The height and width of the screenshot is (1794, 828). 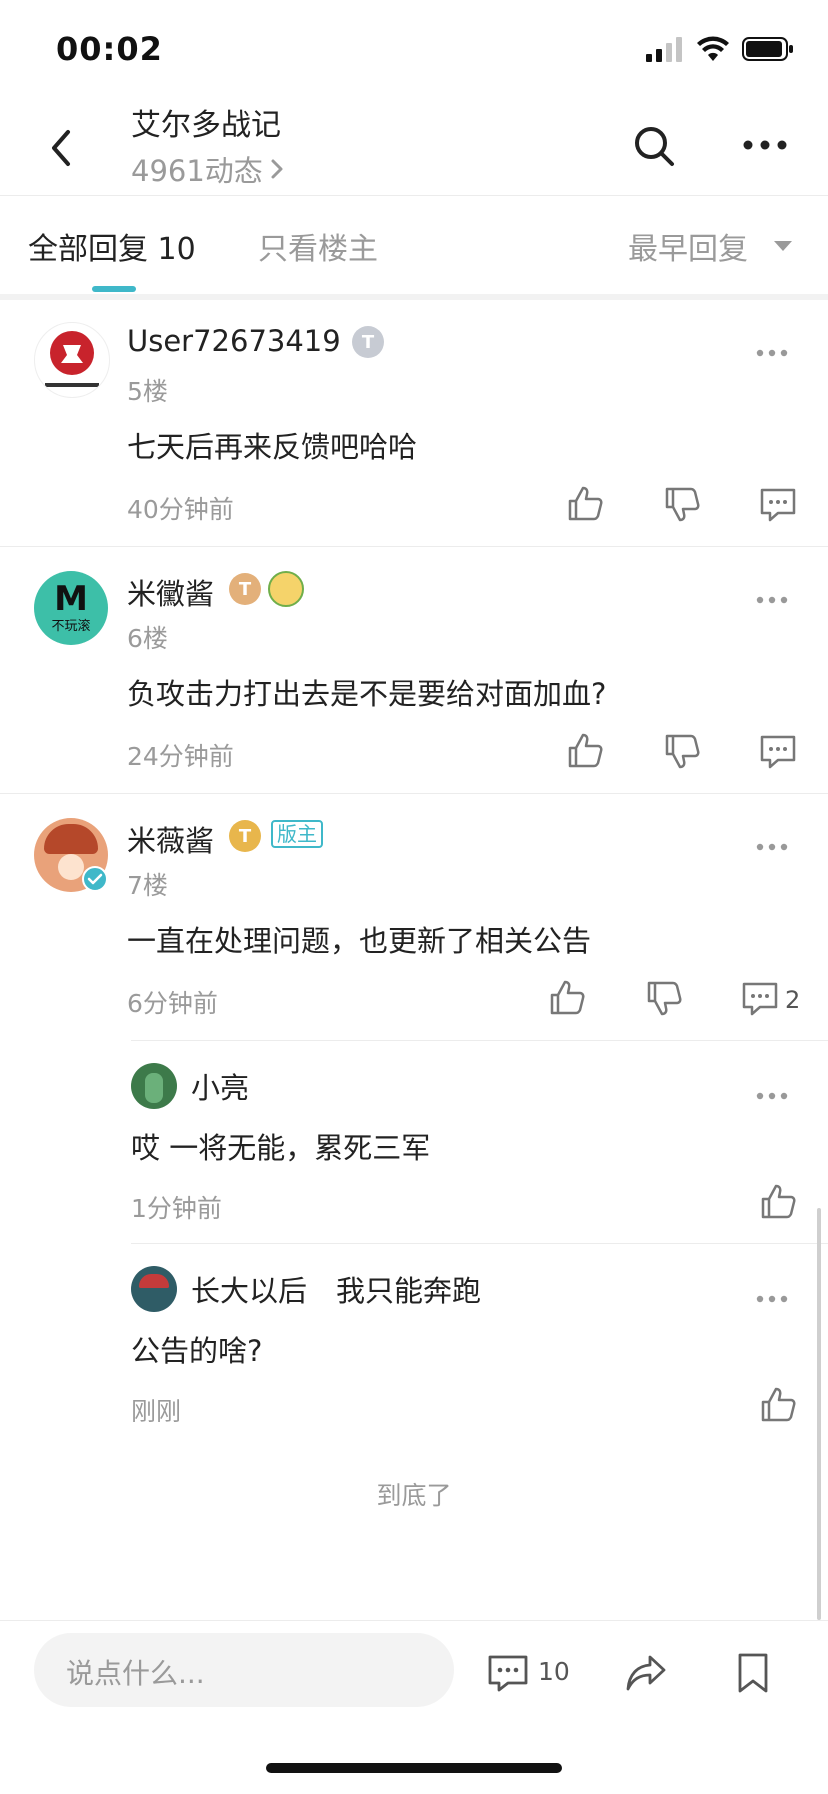 What do you see at coordinates (281, 1148) in the screenshot?
I see `reply-text: 哎 一将无能，累死三军` at bounding box center [281, 1148].